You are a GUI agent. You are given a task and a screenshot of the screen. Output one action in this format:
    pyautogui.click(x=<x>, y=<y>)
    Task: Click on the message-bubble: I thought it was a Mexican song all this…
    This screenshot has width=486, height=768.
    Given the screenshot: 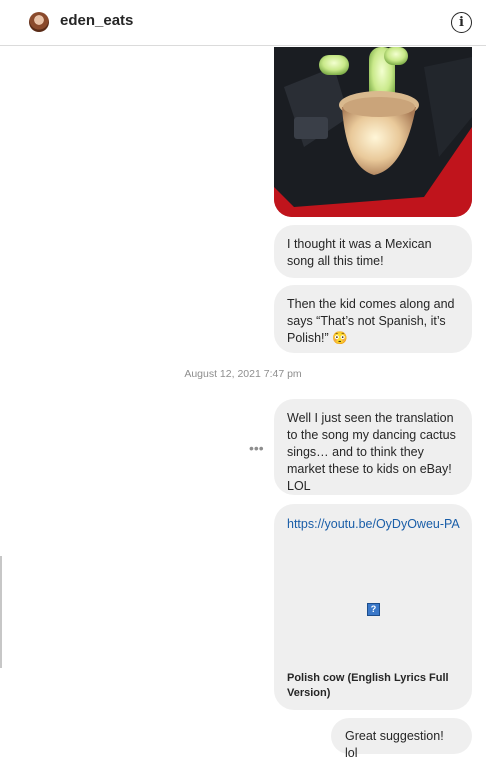 What is the action you would take?
    pyautogui.click(x=373, y=251)
    